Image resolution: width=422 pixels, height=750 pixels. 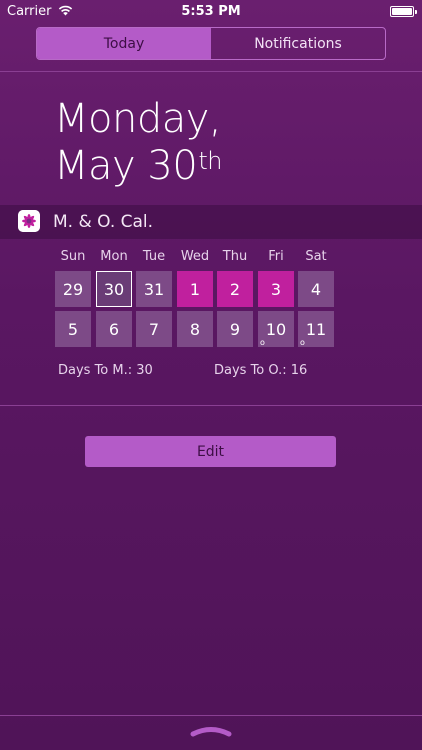 I want to click on widget-title: M. & O. Cal., so click(x=103, y=222).